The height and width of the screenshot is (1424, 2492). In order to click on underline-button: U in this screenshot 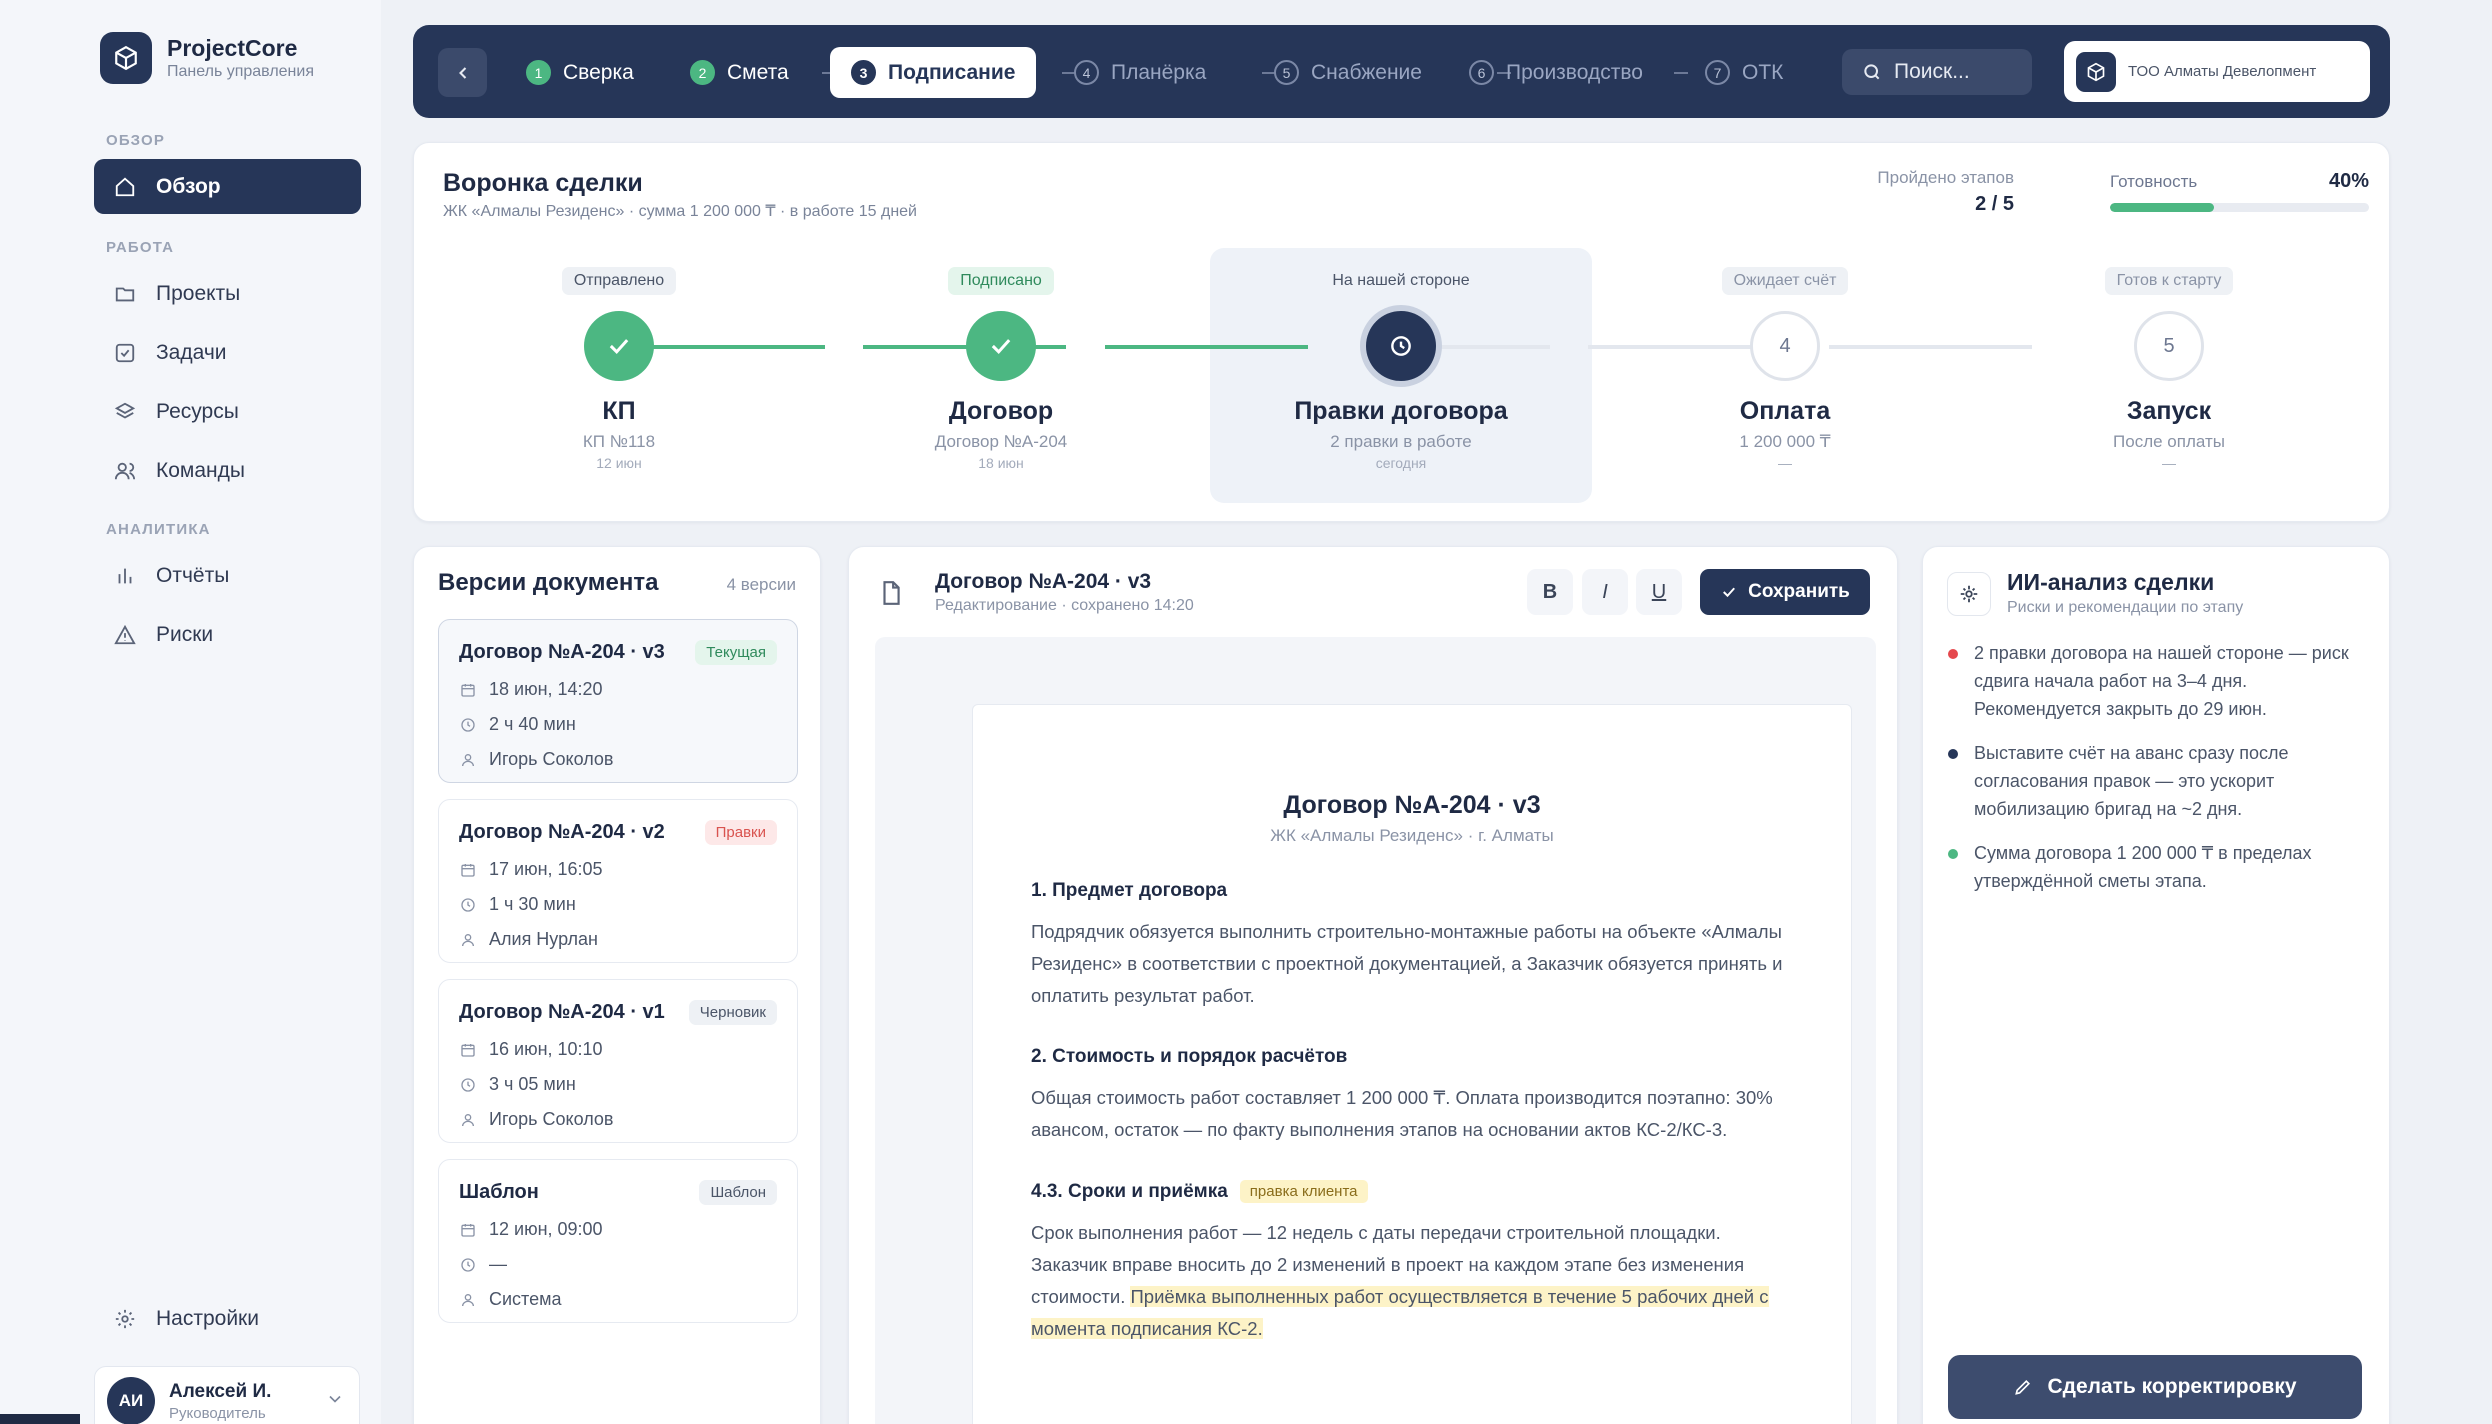, I will do `click(1659, 592)`.